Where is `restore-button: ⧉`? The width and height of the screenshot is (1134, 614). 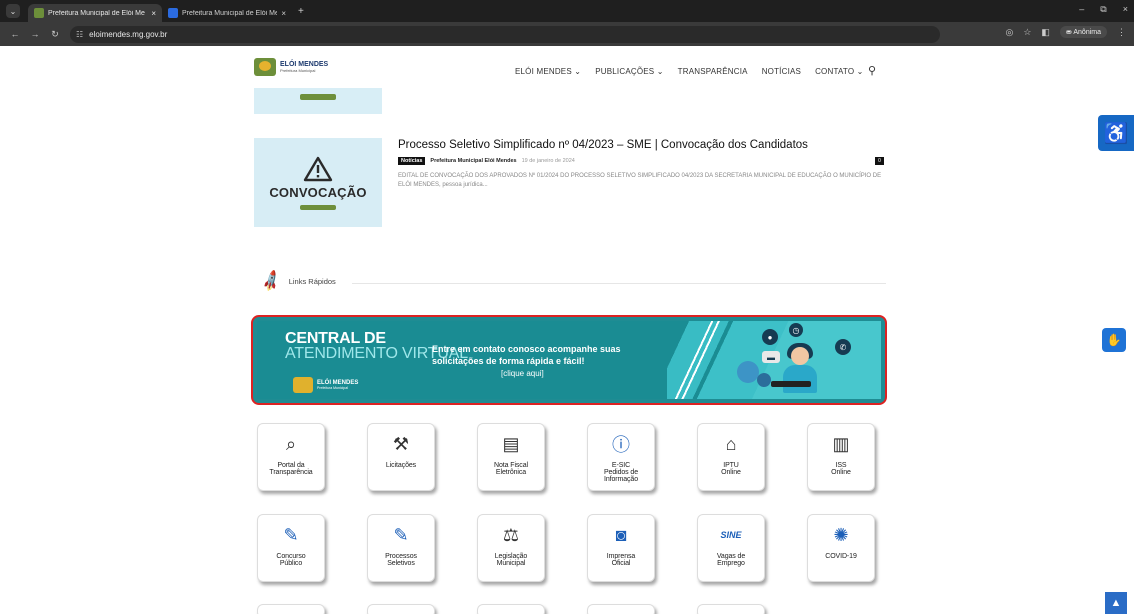
restore-button: ⧉ is located at coordinates (1103, 9).